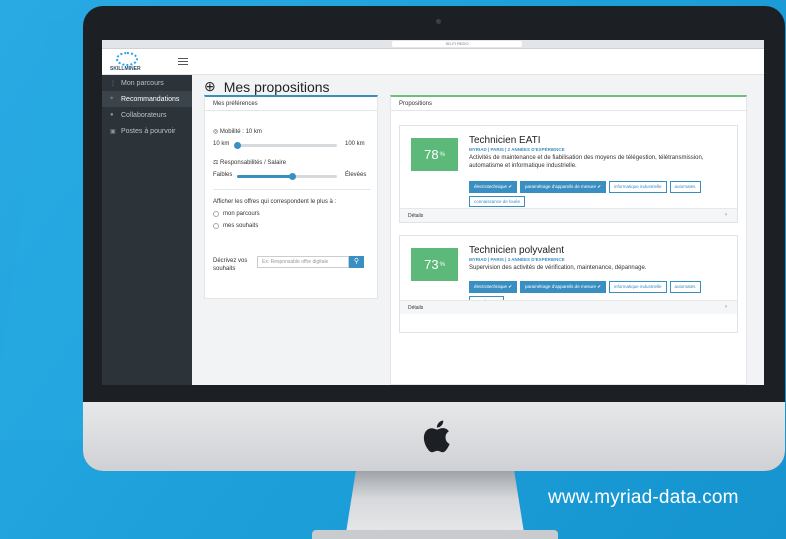  I want to click on people-icon: ●, so click(112, 115).